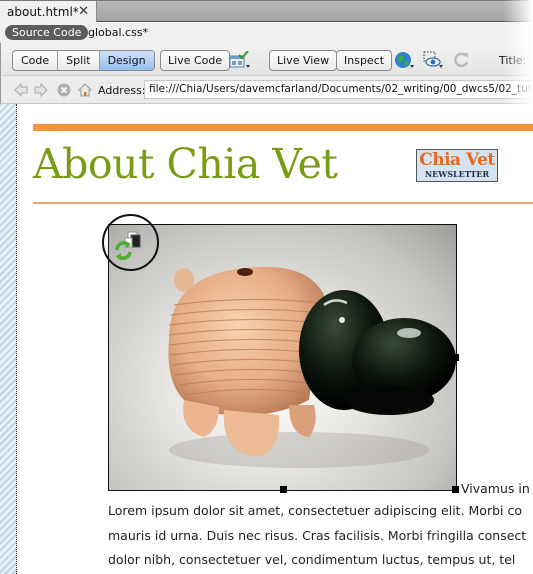 The image size is (533, 574). I want to click on source-code-button: Source Code, so click(47, 32).